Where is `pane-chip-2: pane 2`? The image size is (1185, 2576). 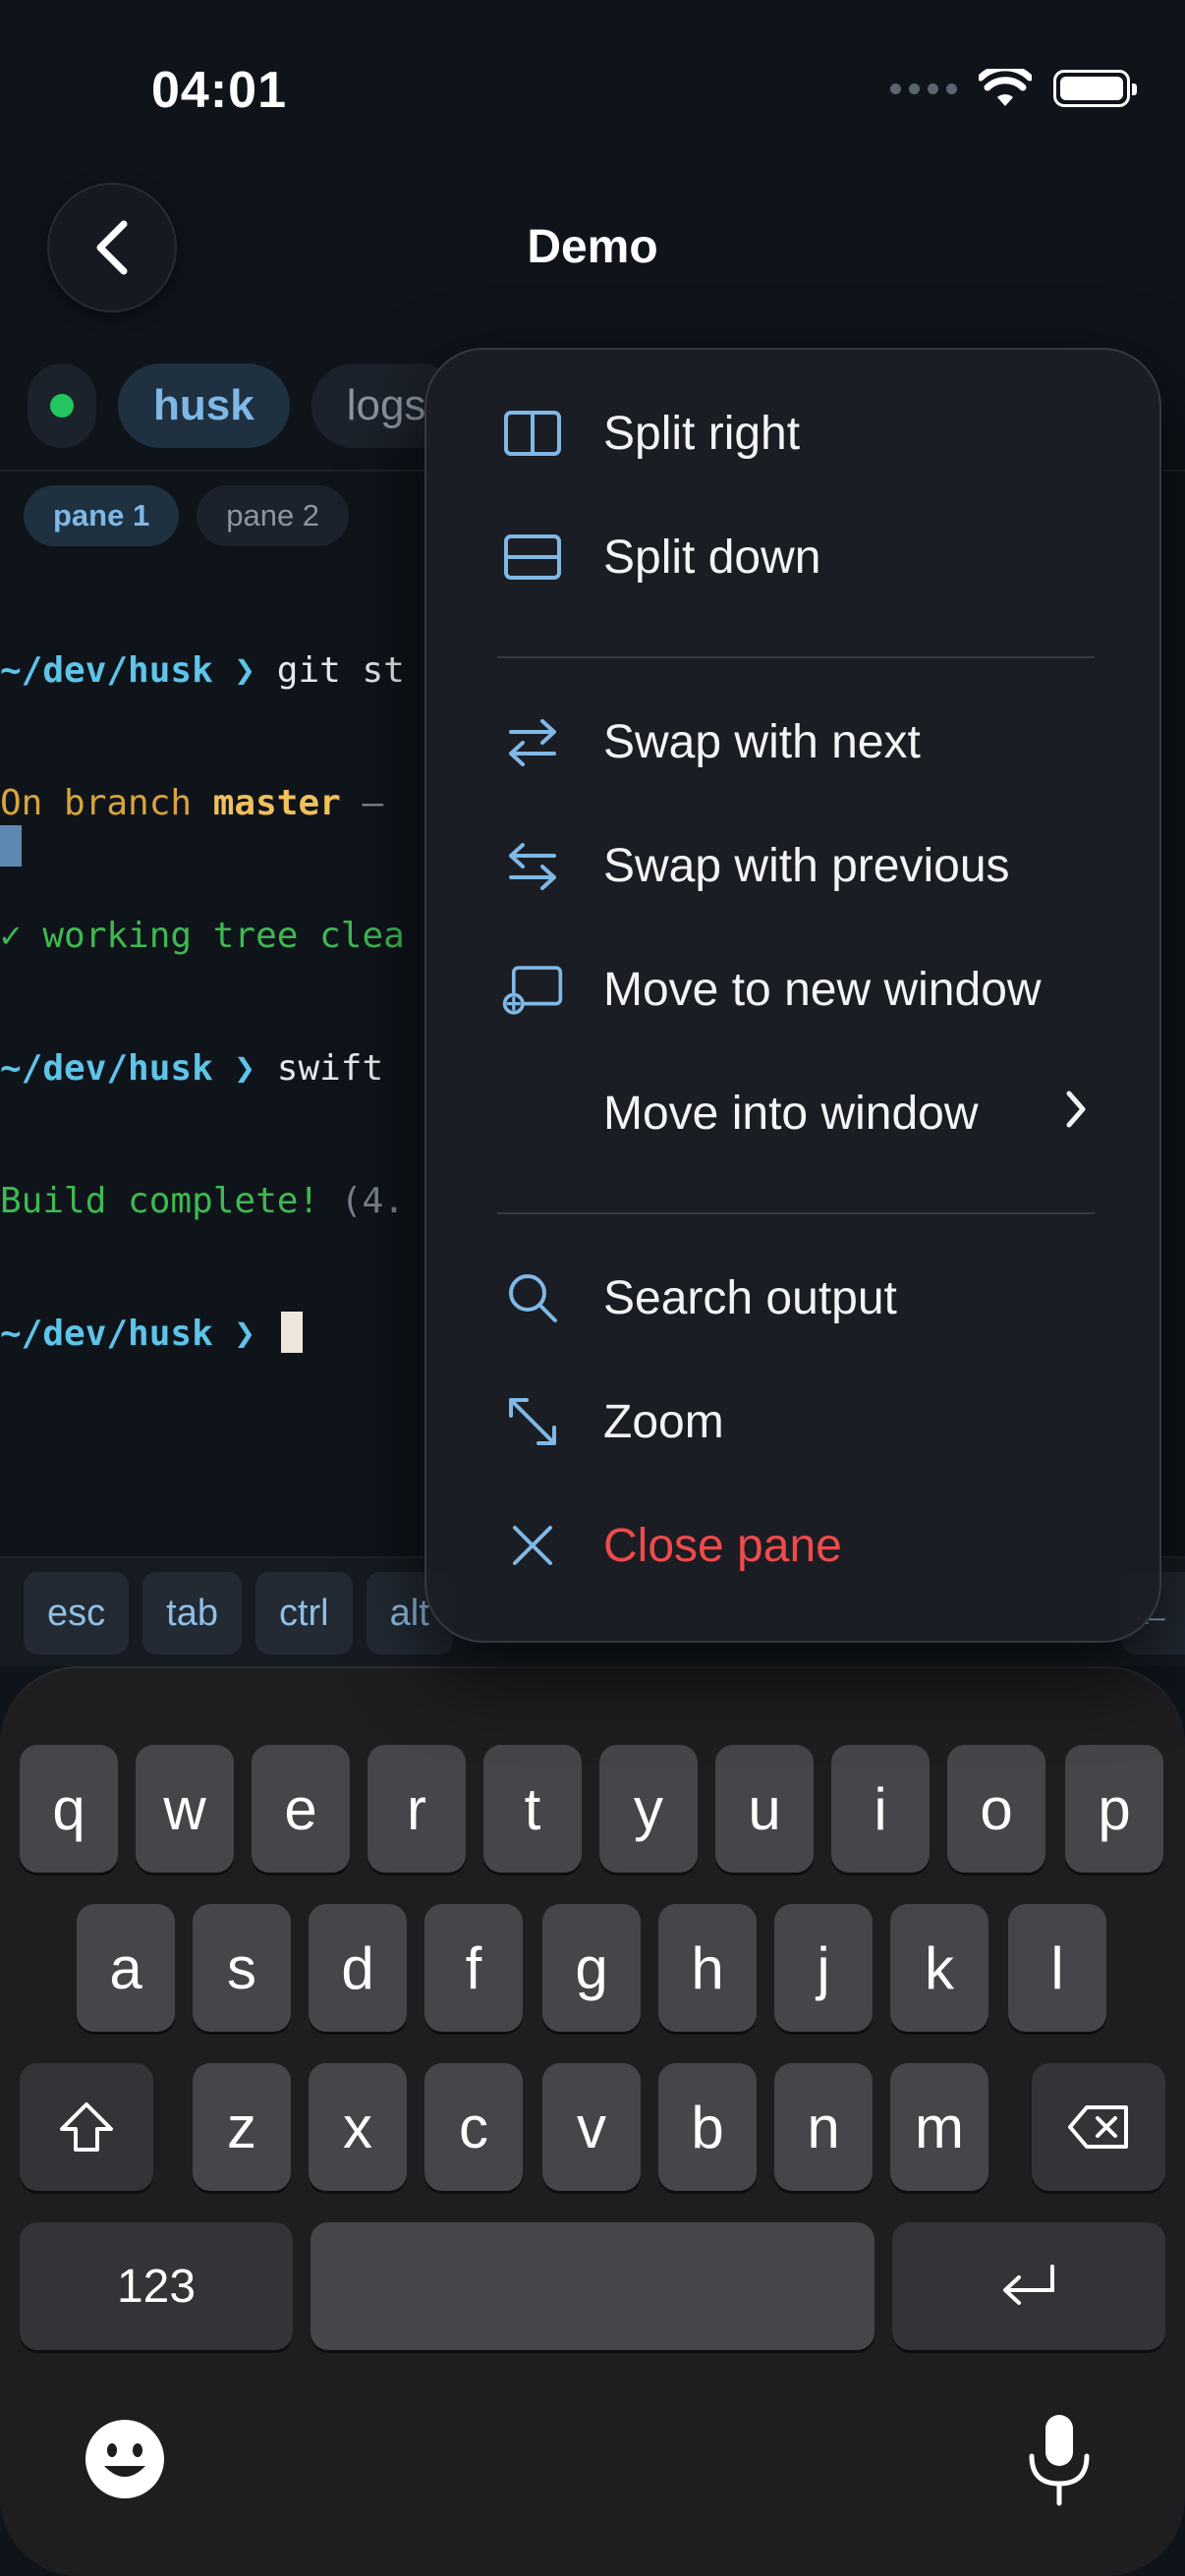
pane-chip-2: pane 2 is located at coordinates (274, 515).